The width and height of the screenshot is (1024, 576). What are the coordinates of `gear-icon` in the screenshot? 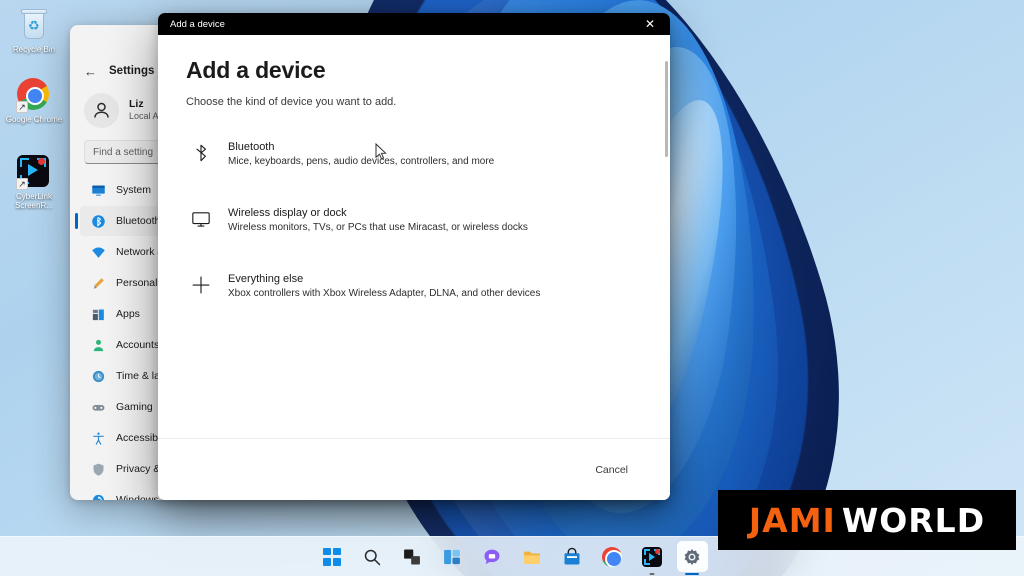 It's located at (692, 556).